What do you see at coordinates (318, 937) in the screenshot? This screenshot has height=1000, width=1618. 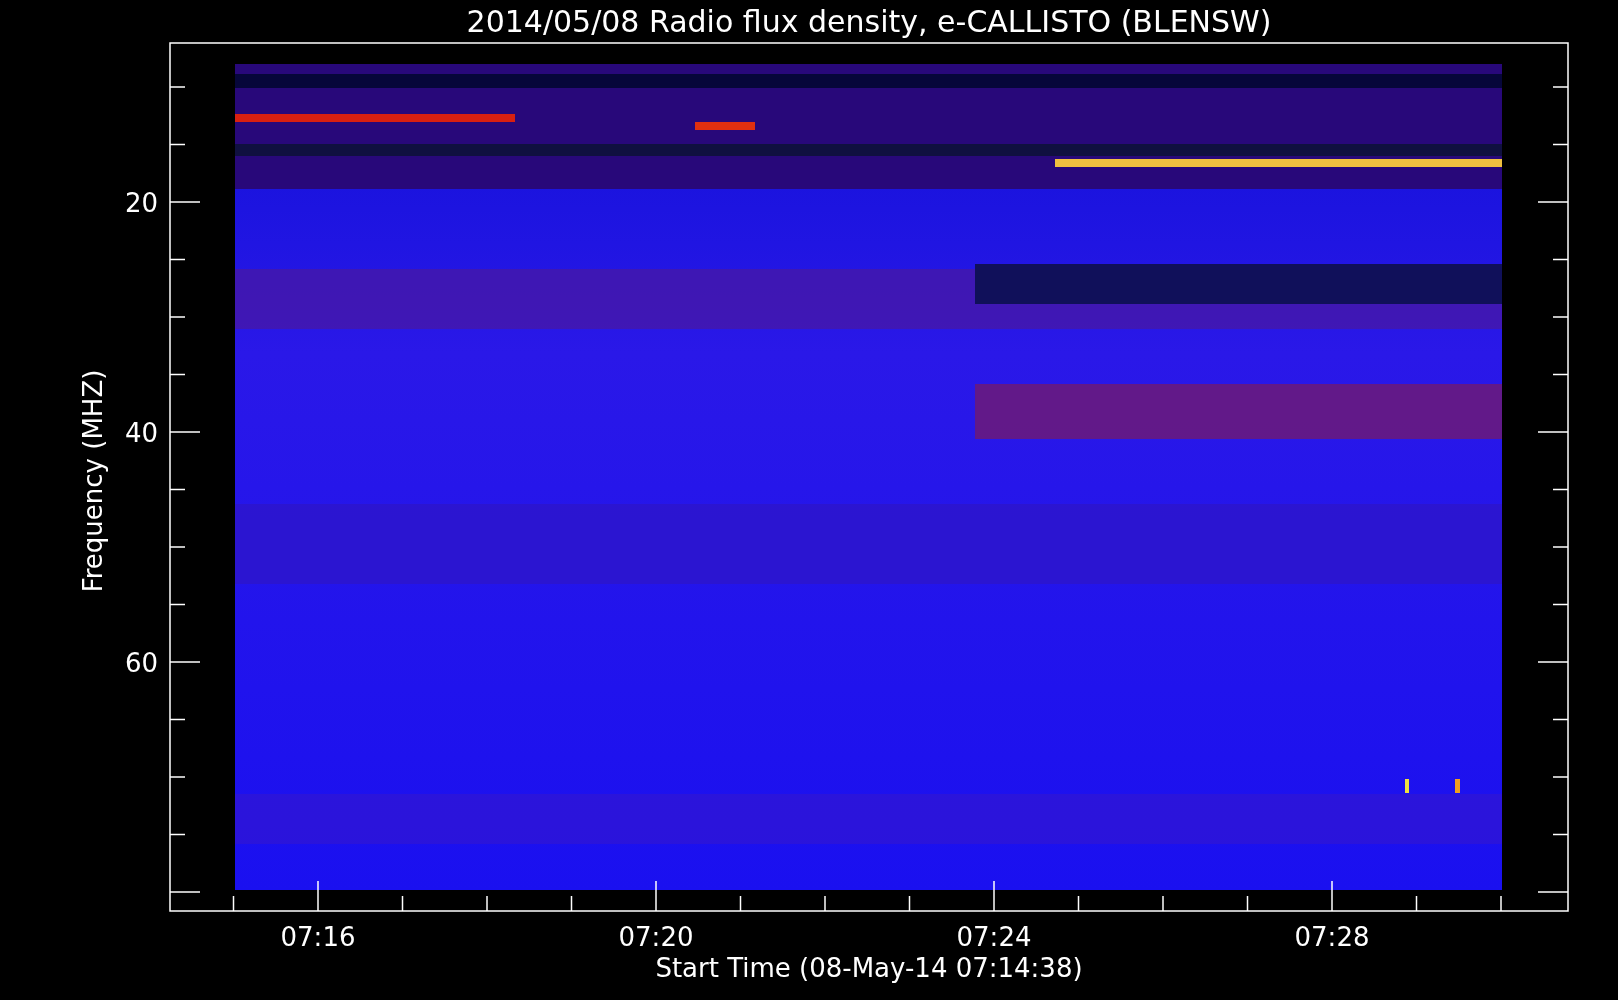 I see `x-tick-label: 07:16` at bounding box center [318, 937].